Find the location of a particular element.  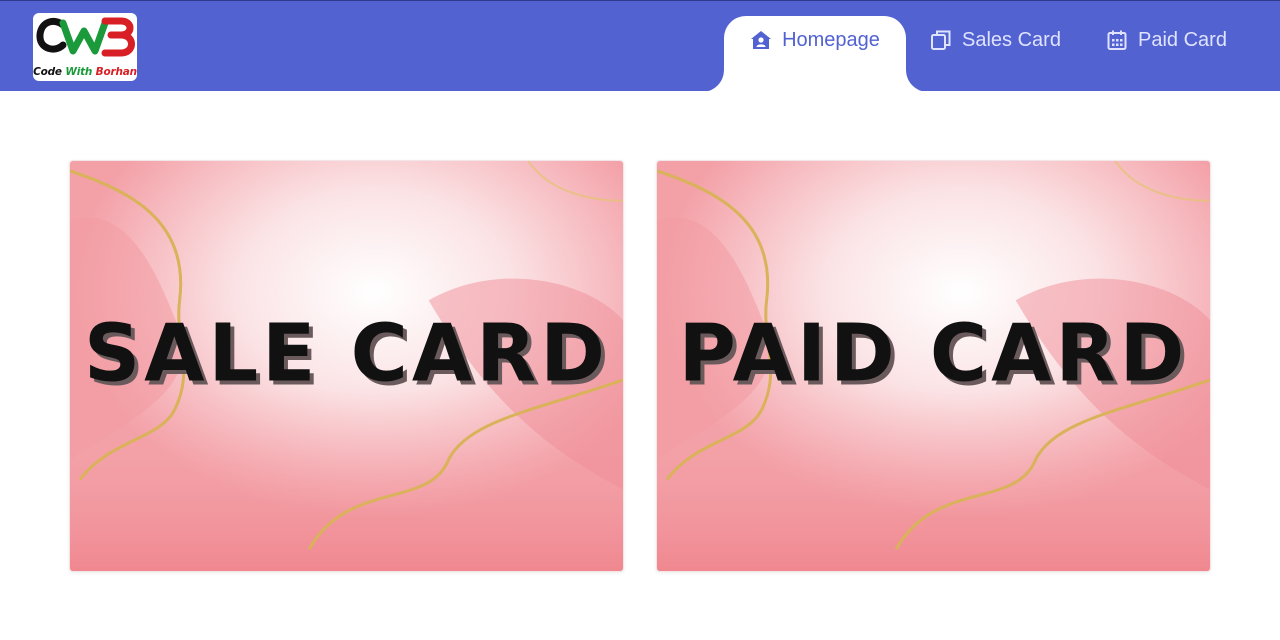

nav-tabs: Homepage Sales Card Paid Card is located at coordinates (640, 46).